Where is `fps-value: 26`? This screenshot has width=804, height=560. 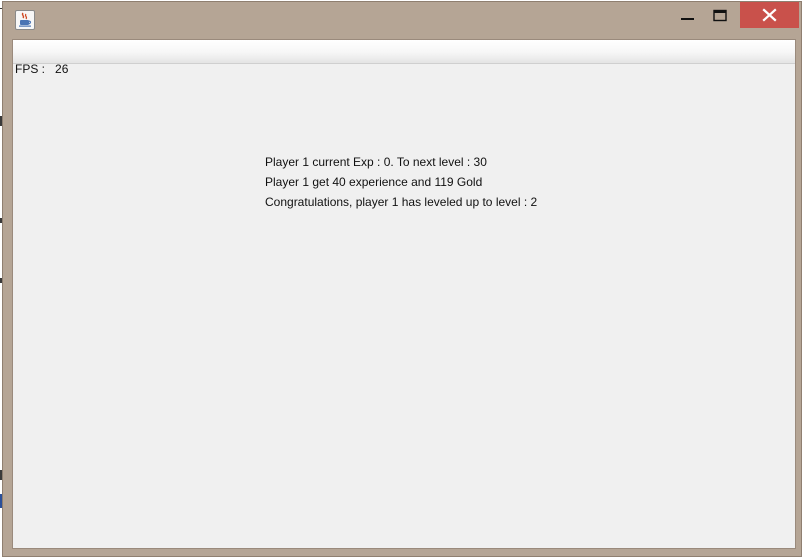
fps-value: 26 is located at coordinates (62, 69).